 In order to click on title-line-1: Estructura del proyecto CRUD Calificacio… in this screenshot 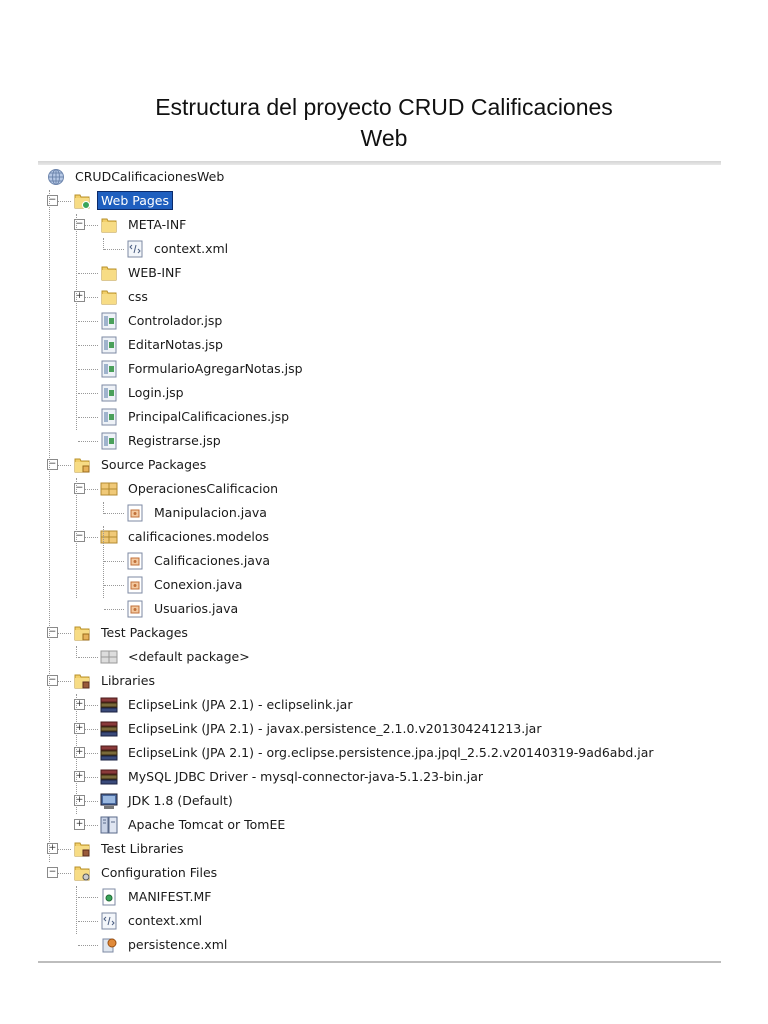, I will do `click(384, 107)`.